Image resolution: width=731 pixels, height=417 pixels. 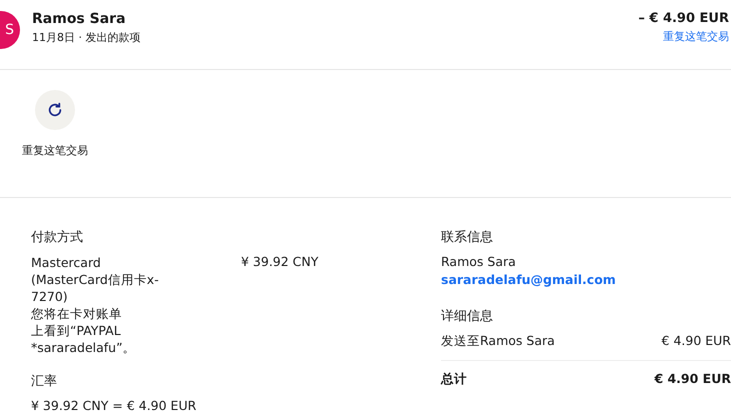 What do you see at coordinates (479, 261) in the screenshot?
I see `contact-name: Ramos Sara` at bounding box center [479, 261].